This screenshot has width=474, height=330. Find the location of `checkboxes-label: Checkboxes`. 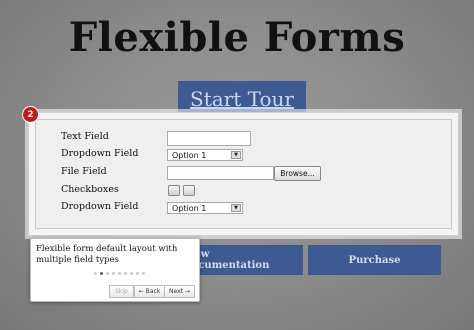

checkboxes-label: Checkboxes is located at coordinates (90, 189).